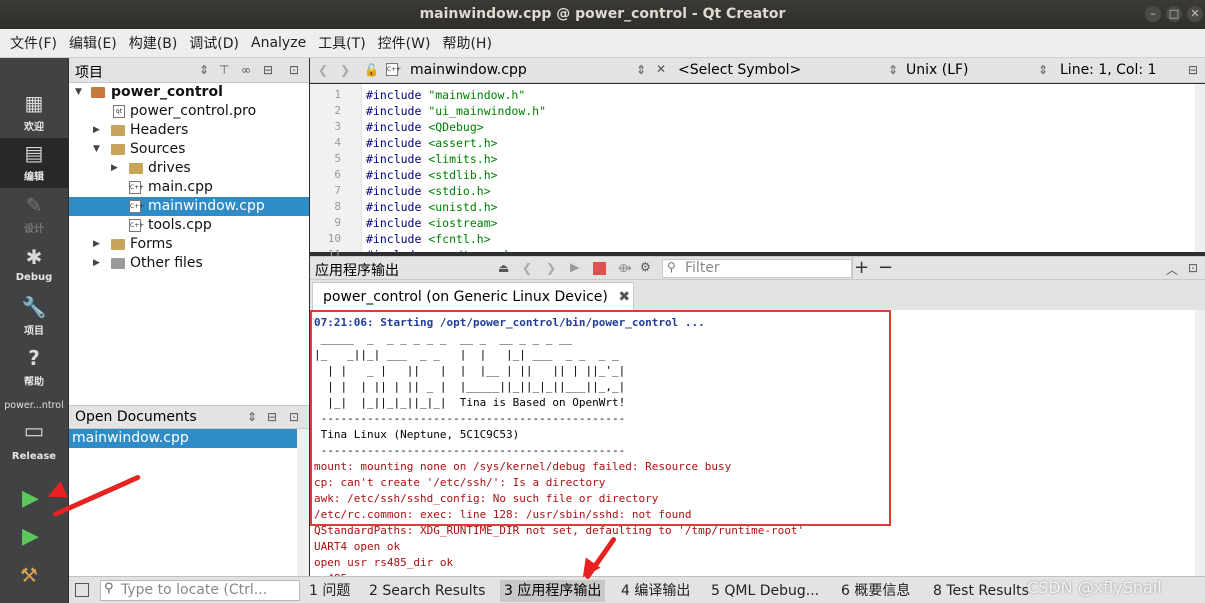 The height and width of the screenshot is (603, 1205). I want to click on code-include-target: <assert.h>, so click(463, 143).